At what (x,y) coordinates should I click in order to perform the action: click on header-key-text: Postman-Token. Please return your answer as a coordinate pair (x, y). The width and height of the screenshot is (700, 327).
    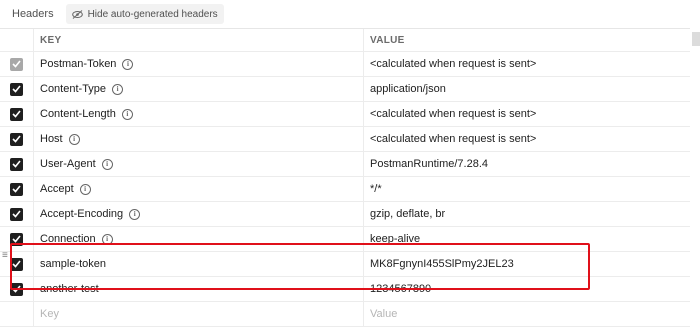
    Looking at the image, I should click on (78, 64).